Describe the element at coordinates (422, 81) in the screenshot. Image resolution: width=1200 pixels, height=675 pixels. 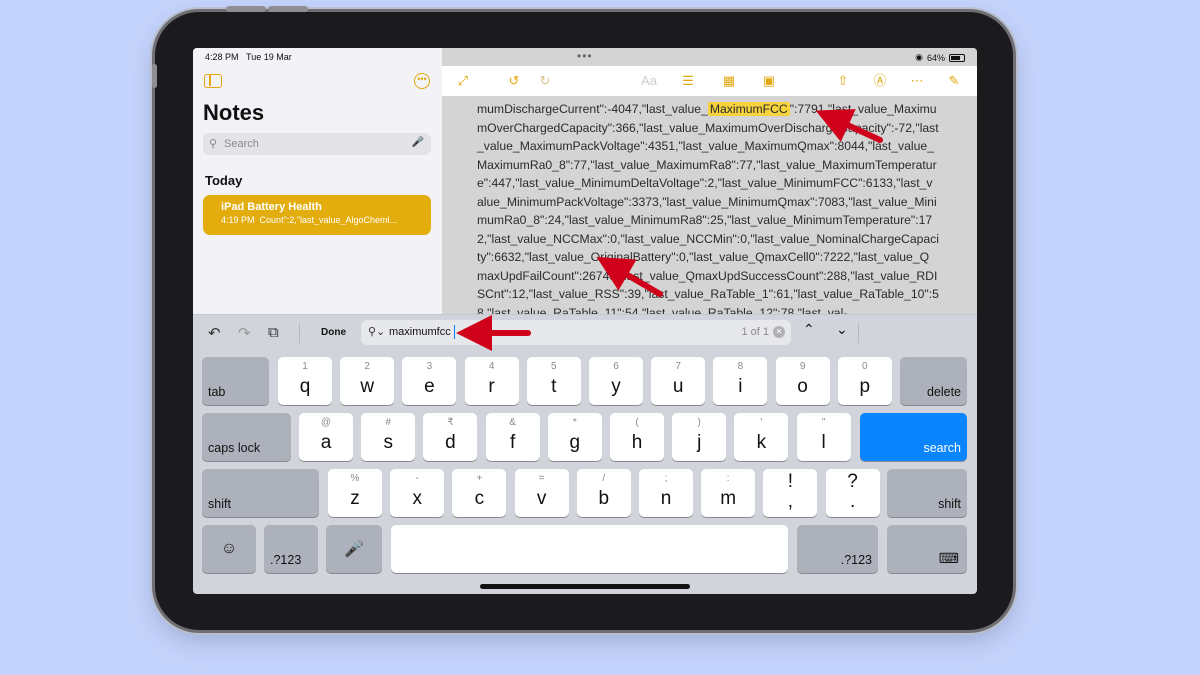
I see `more-options-icon: •••` at that location.